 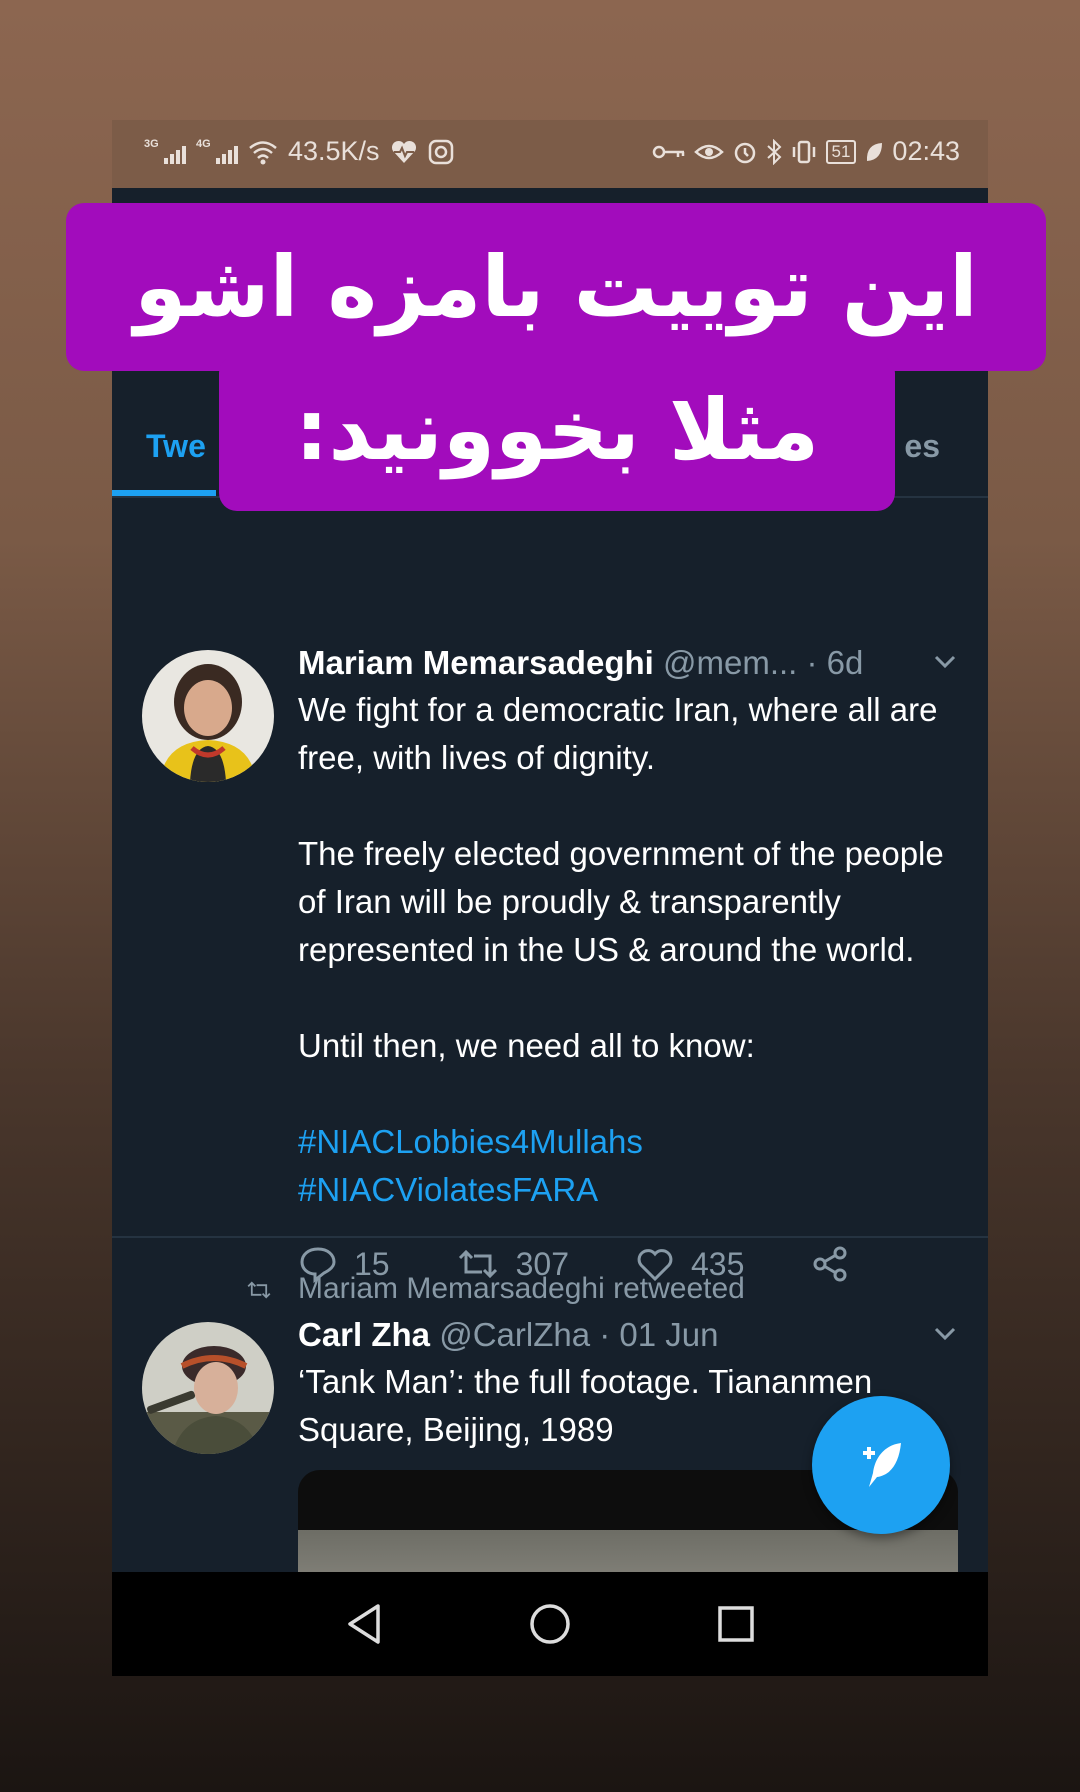 What do you see at coordinates (926, 151) in the screenshot?
I see `clock: 02:43` at bounding box center [926, 151].